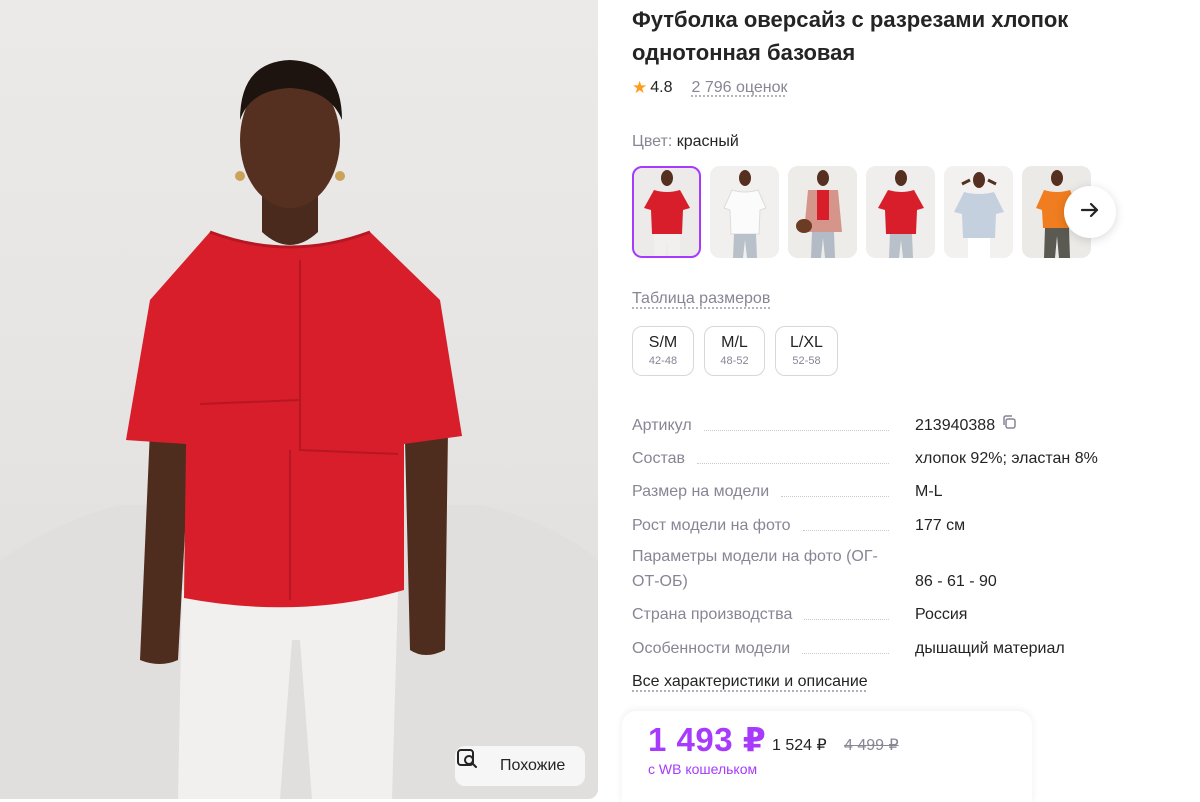  Describe the element at coordinates (740, 88) in the screenshot. I see `reviews-link: 2 796 оценок` at that location.